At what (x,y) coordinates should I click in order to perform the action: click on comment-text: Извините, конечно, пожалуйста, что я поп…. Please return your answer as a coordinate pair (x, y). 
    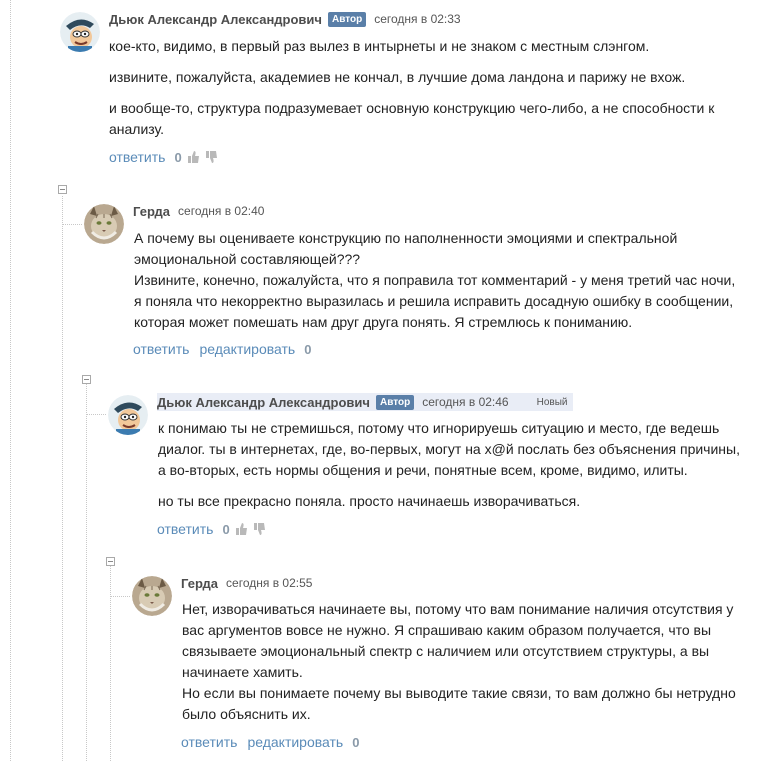
    Looking at the image, I should click on (435, 301).